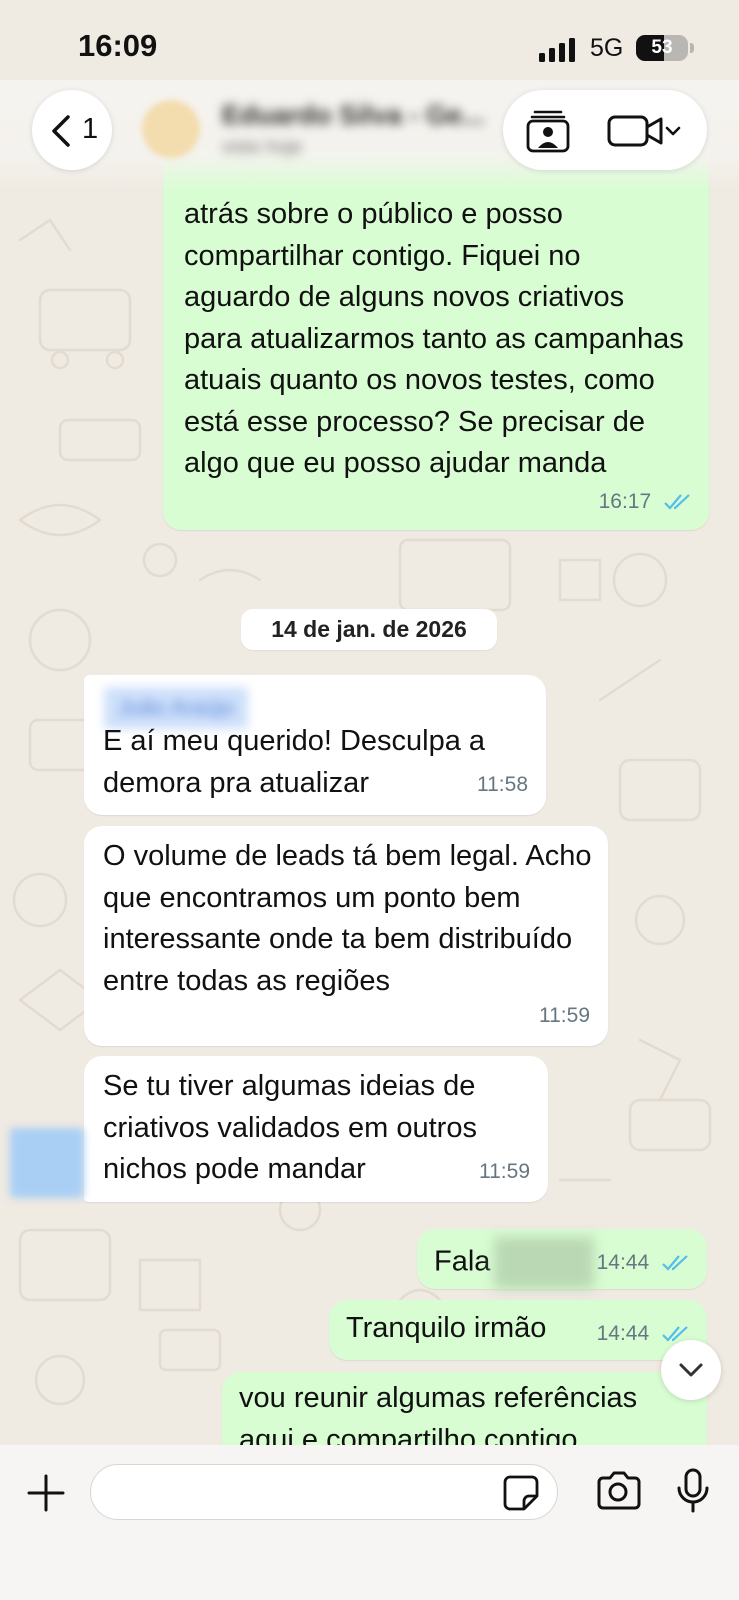 Image resolution: width=739 pixels, height=1600 pixels. What do you see at coordinates (557, 50) in the screenshot?
I see `signal-icon` at bounding box center [557, 50].